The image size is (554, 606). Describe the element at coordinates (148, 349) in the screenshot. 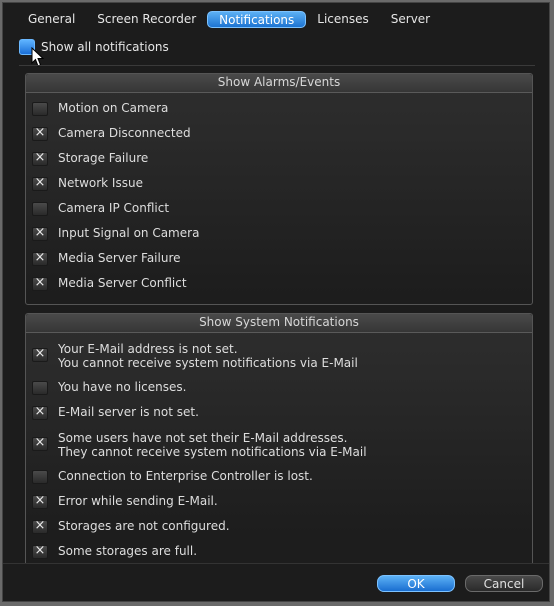

I see `system-item-line1: Your E-Mail address is not set.` at that location.